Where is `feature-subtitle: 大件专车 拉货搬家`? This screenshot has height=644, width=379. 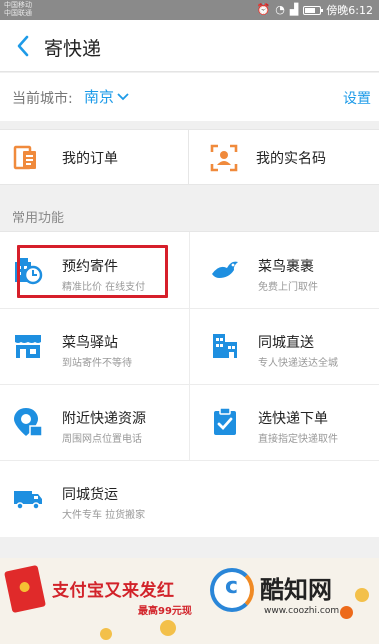
feature-subtitle: 大件专车 拉货搬家 is located at coordinates (104, 515).